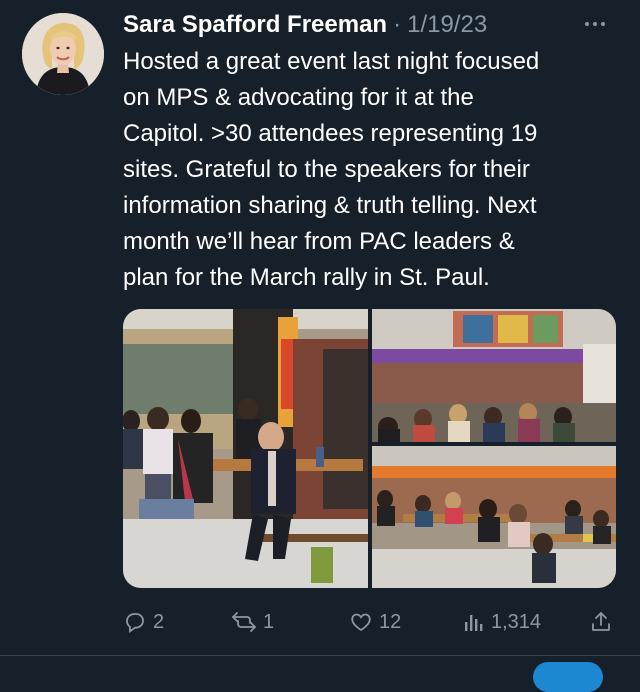 Image resolution: width=640 pixels, height=692 pixels. Describe the element at coordinates (447, 25) in the screenshot. I see `tweet-date: 1/19/23` at that location.